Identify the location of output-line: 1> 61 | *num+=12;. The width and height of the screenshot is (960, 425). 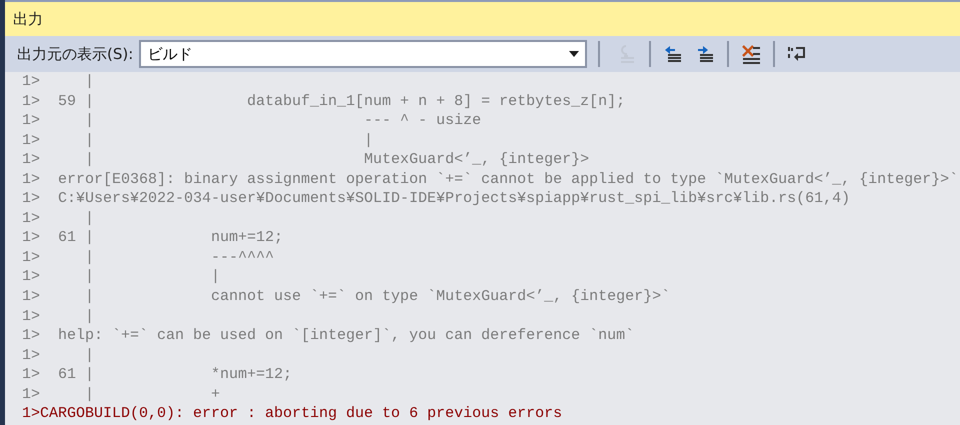
(157, 375).